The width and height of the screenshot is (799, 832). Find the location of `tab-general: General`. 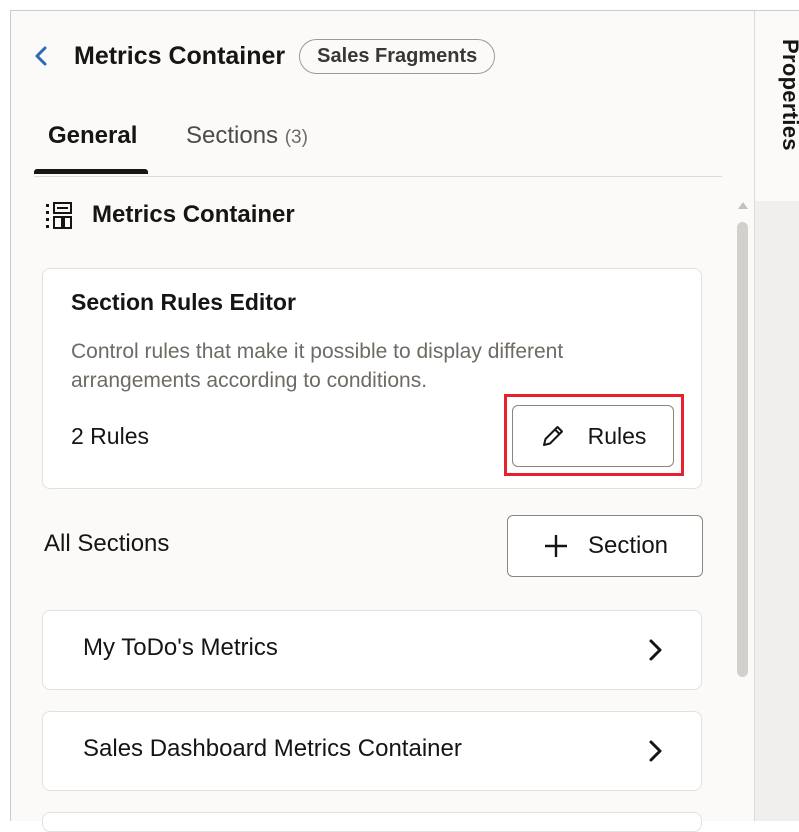

tab-general: General is located at coordinates (92, 136).